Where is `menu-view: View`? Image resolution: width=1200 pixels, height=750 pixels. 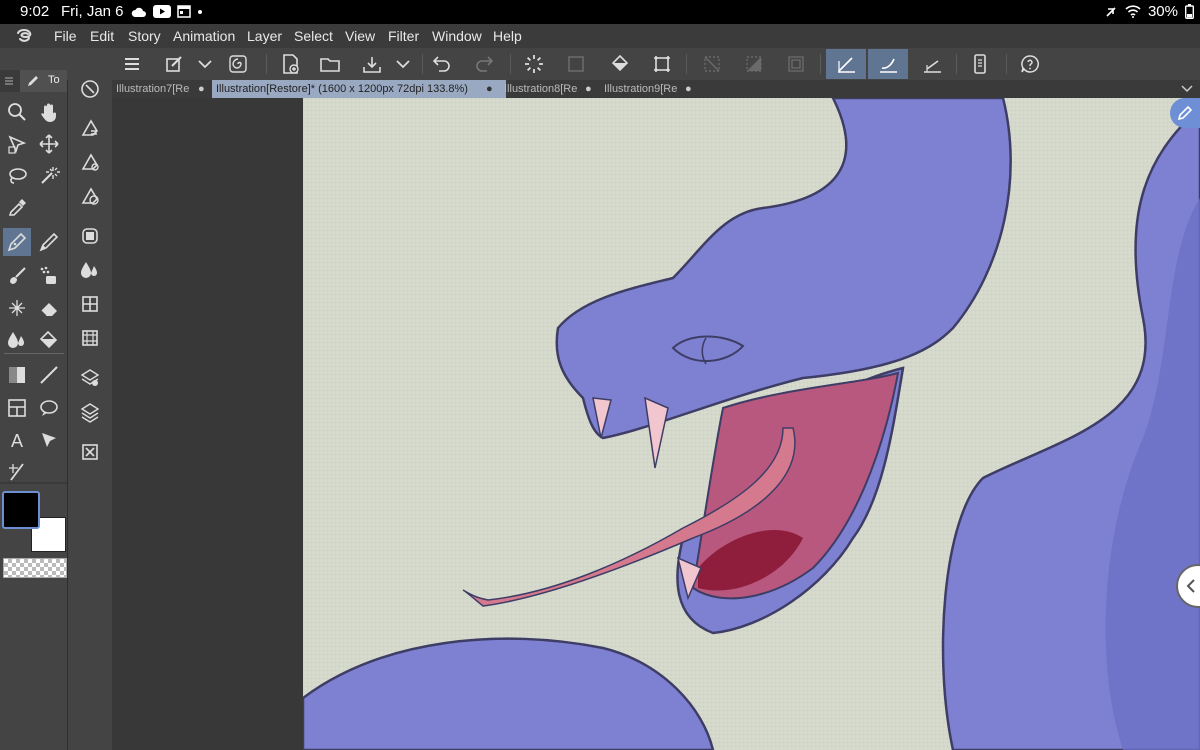
menu-view: View is located at coordinates (360, 36).